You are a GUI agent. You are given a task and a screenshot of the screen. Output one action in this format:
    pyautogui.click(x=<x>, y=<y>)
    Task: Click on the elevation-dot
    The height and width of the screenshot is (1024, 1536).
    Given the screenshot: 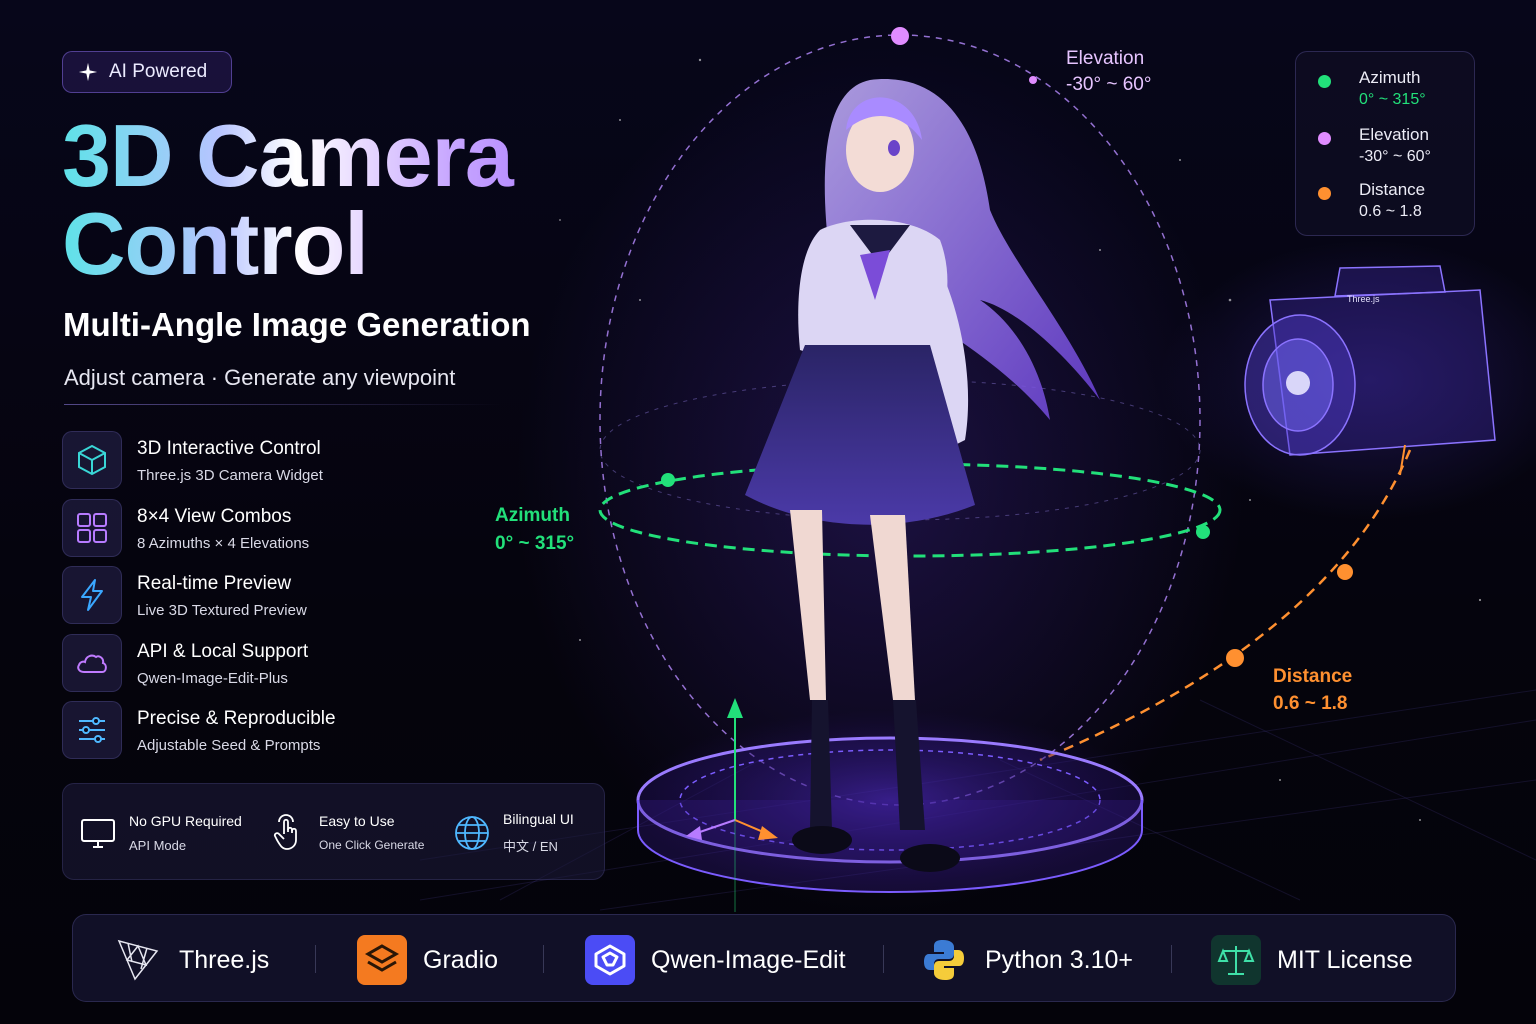 What is the action you would take?
    pyautogui.click(x=1324, y=138)
    